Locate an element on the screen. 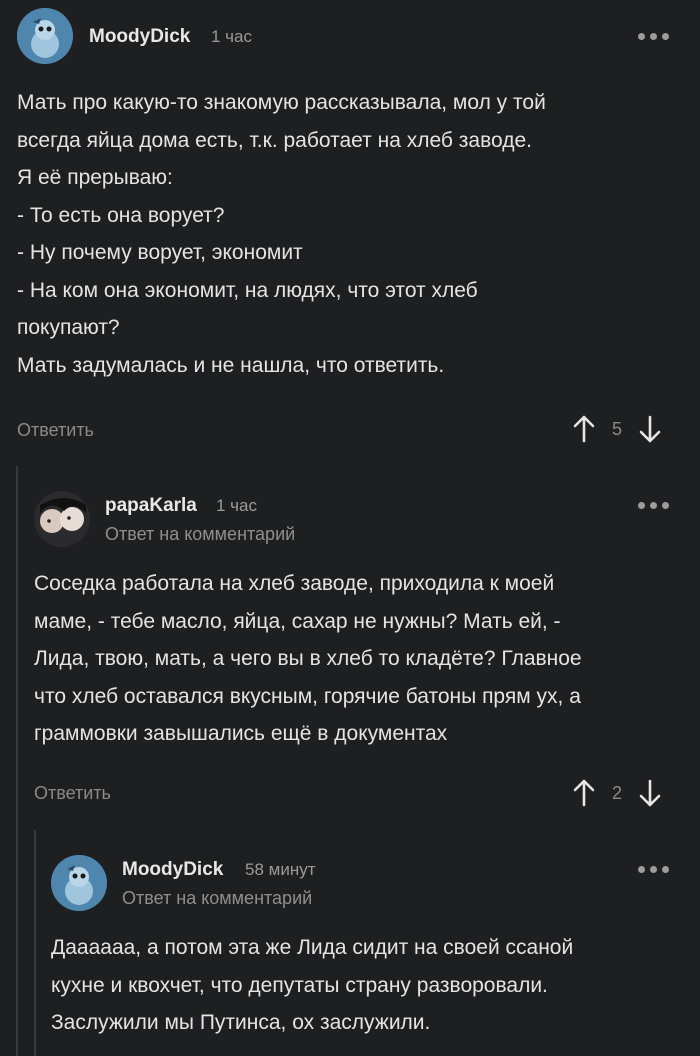 The height and width of the screenshot is (1056, 700). score: 5 is located at coordinates (616, 428).